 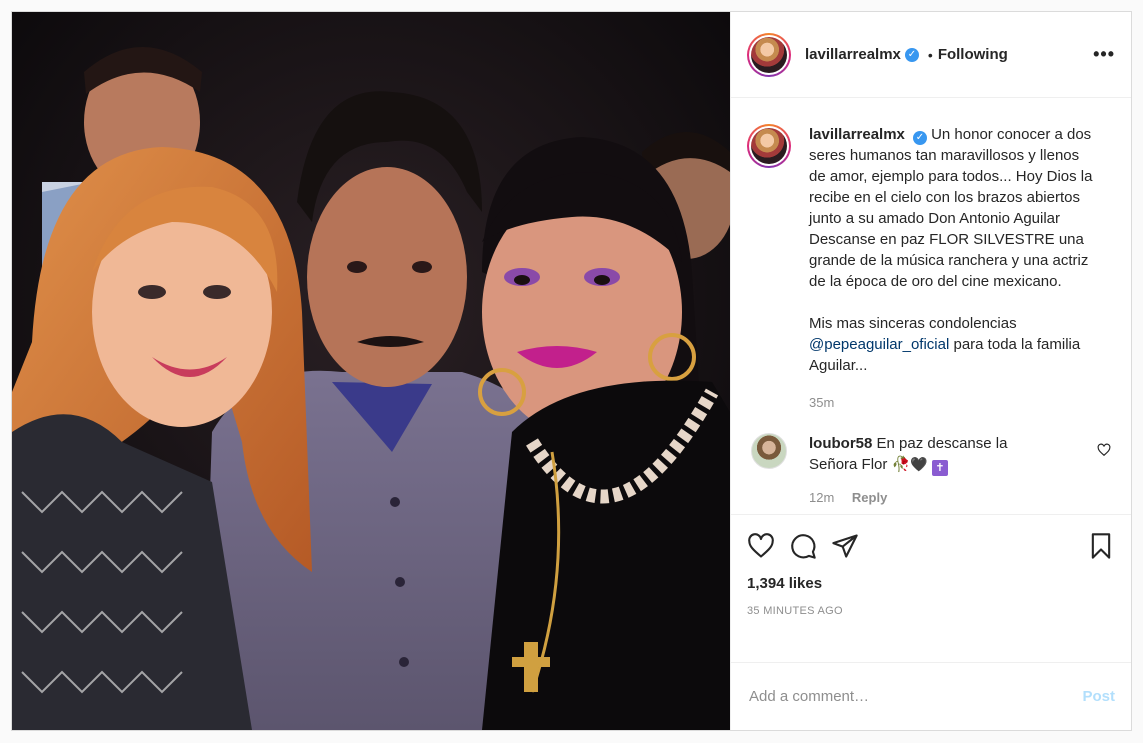 I want to click on commenter-avatar, so click(x=769, y=451).